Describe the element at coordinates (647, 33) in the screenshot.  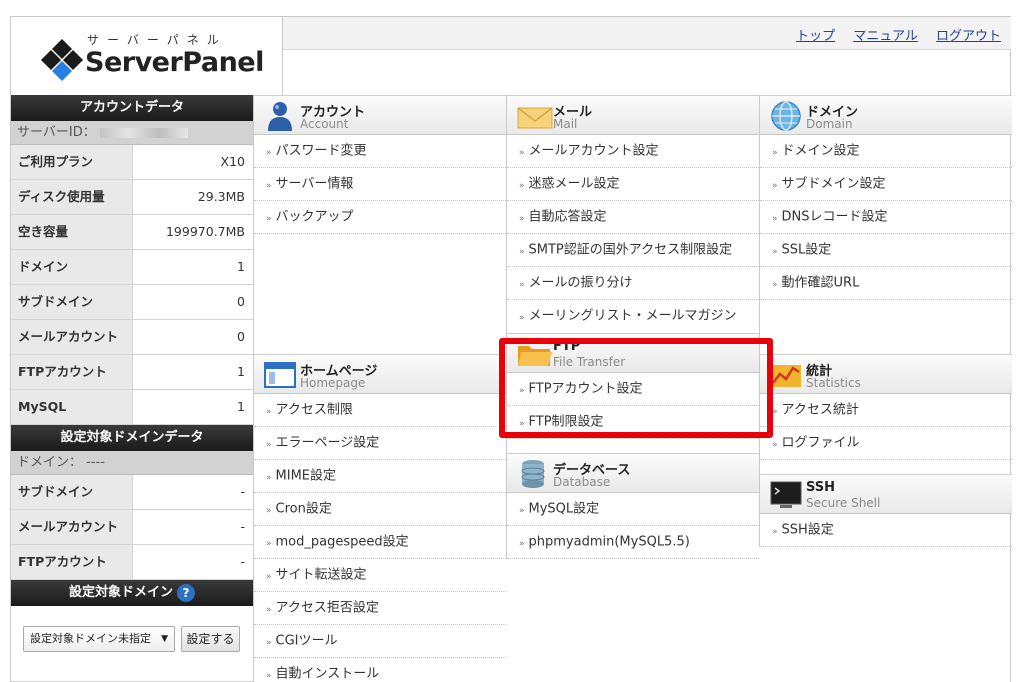
I see `top-bar: トップ マニュアル ログアウト` at that location.